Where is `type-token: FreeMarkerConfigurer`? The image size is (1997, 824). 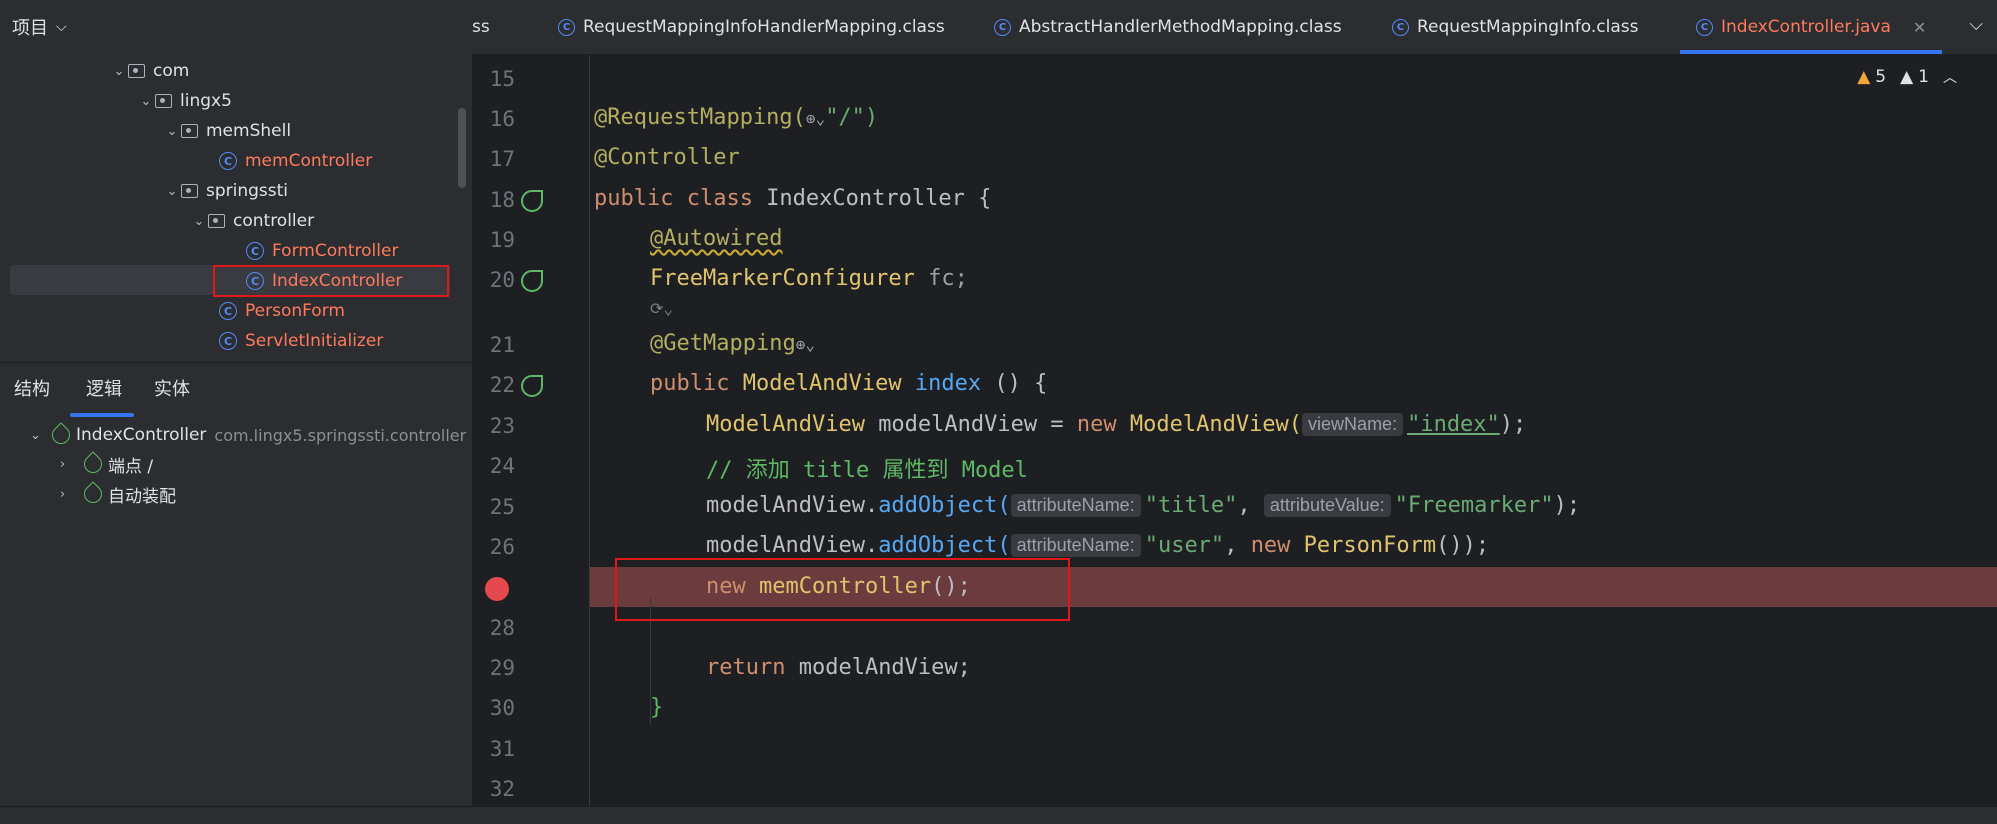
type-token: FreeMarkerConfigurer is located at coordinates (789, 278).